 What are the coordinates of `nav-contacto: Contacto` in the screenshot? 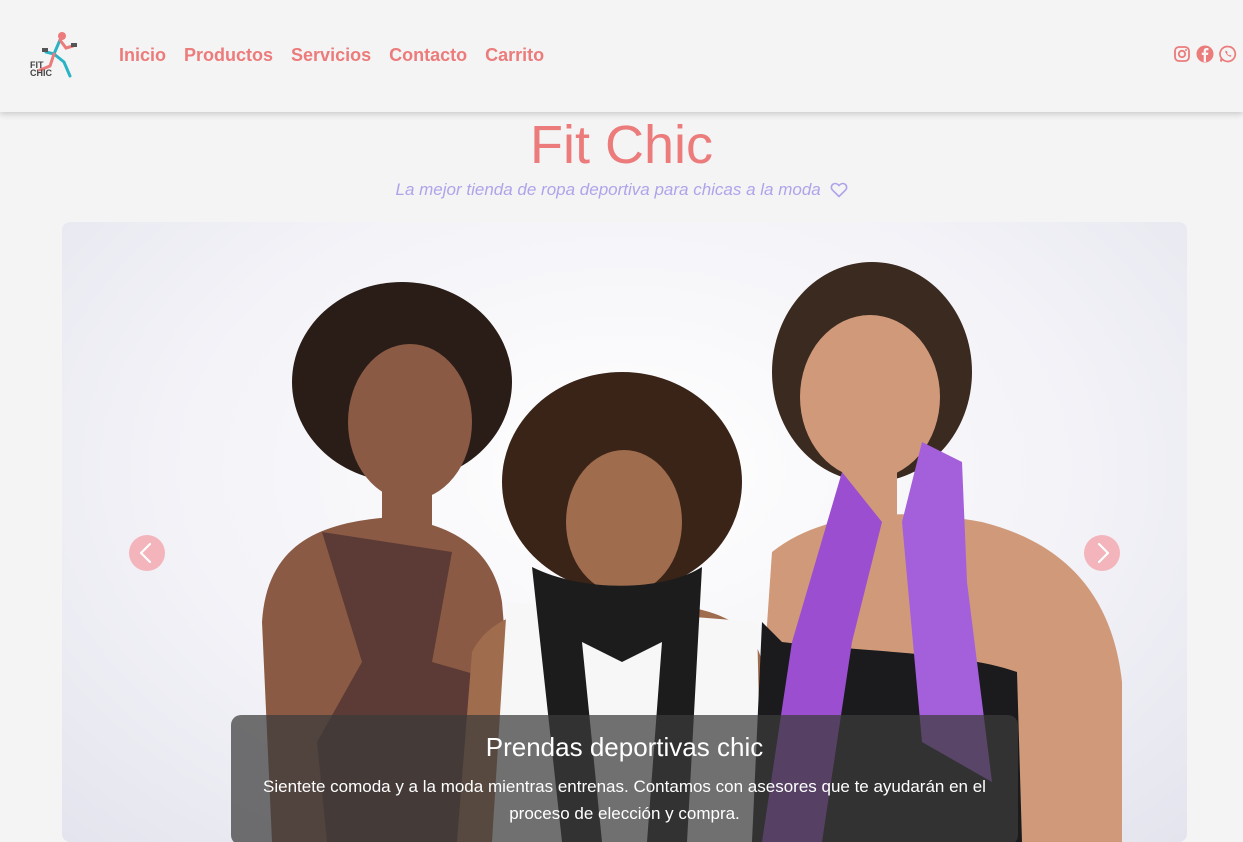 It's located at (428, 55).